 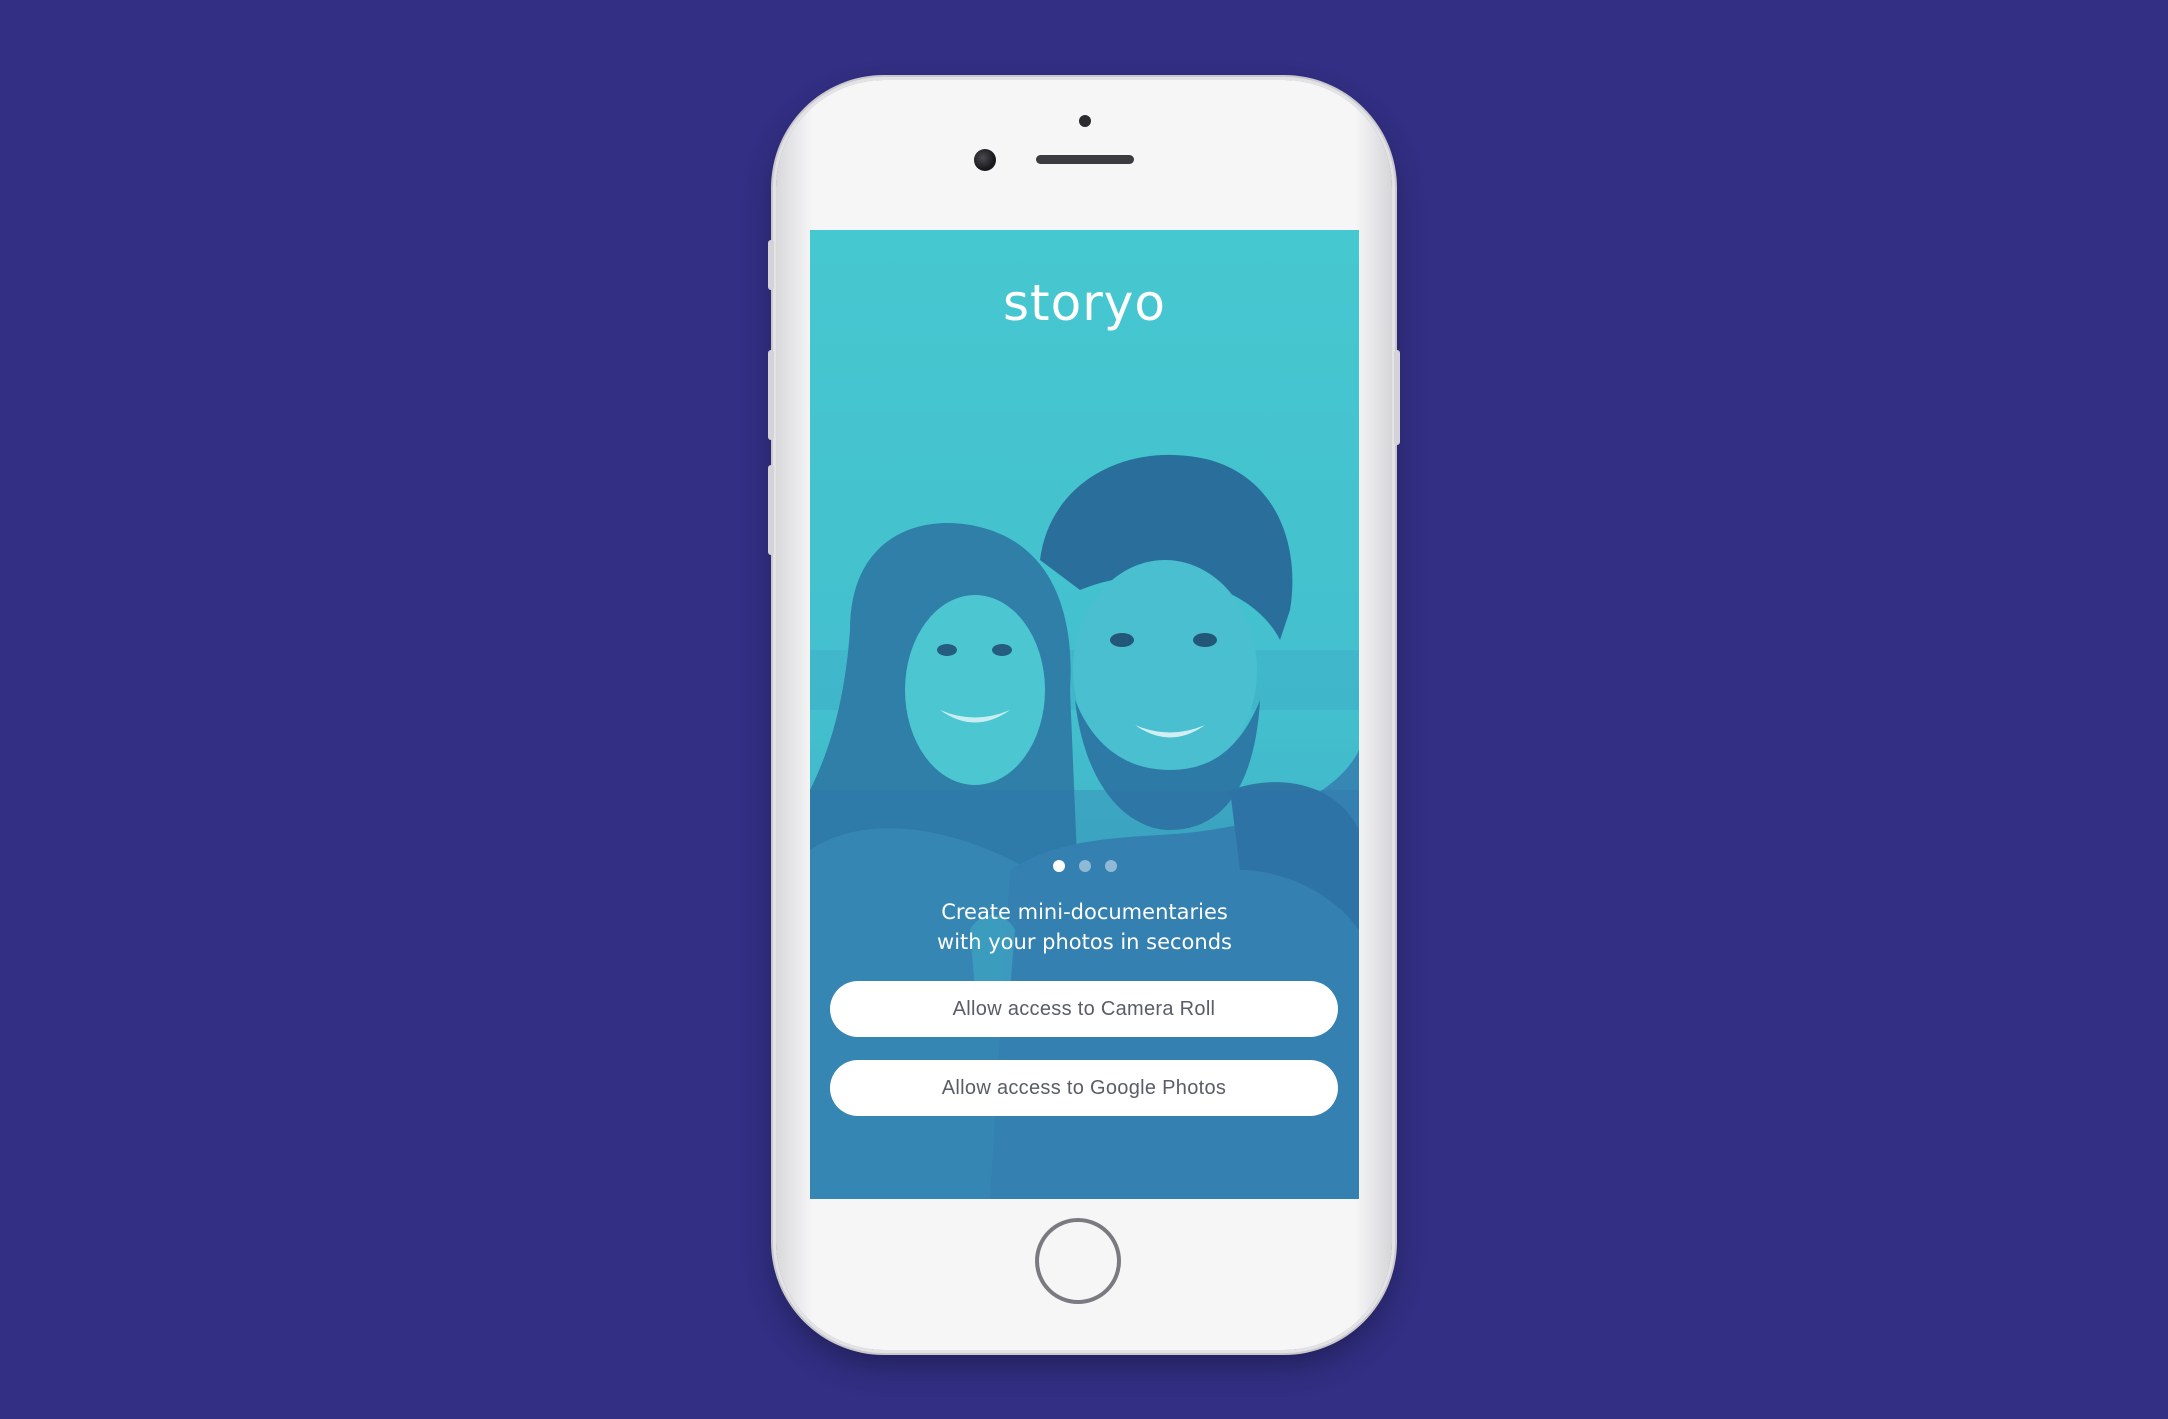 I want to click on tagline-line-2: with your photos in seconds, so click(x=1084, y=942).